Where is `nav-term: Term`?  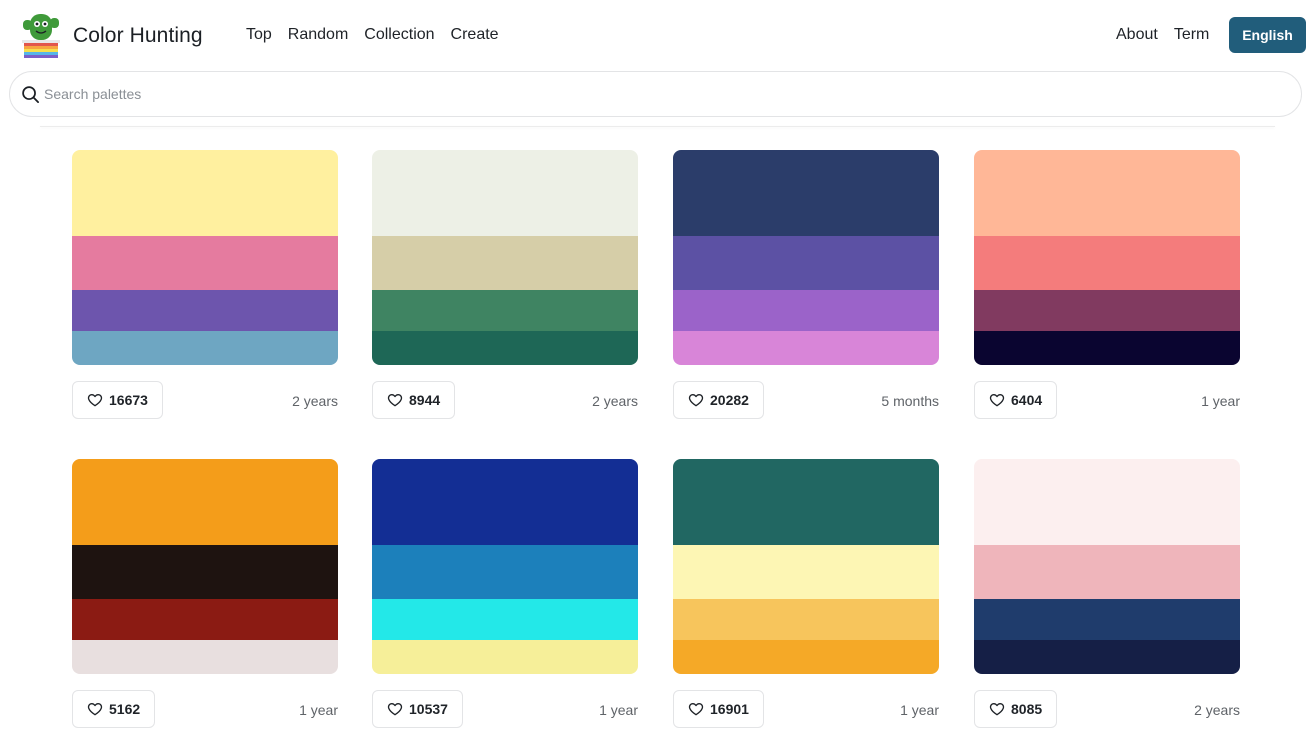 nav-term: Term is located at coordinates (1192, 35).